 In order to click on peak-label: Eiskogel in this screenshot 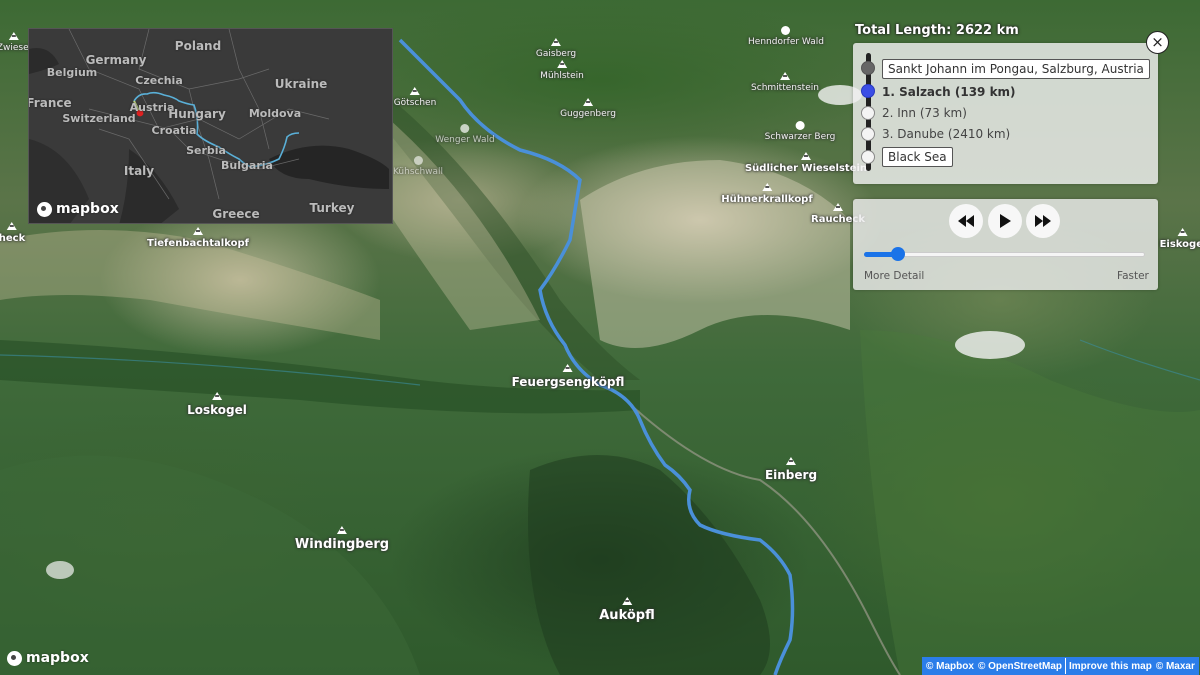, I will do `click(1180, 239)`.